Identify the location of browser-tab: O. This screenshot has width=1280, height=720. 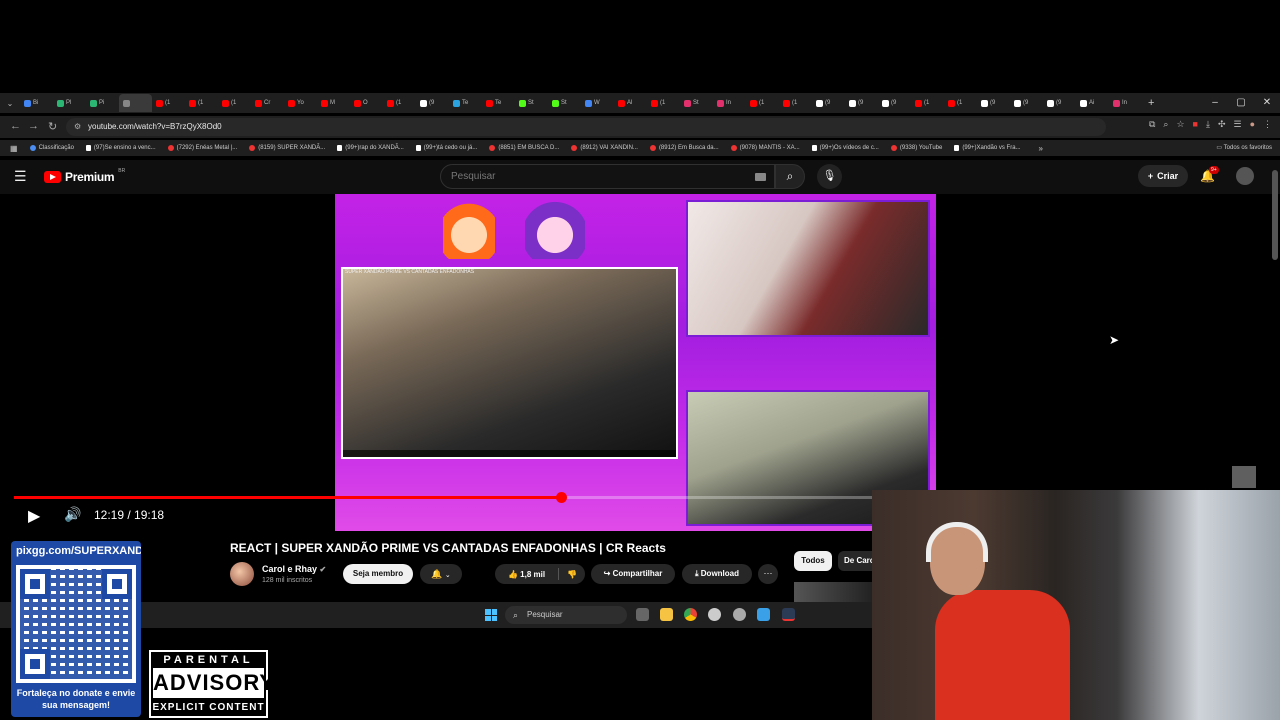
(366, 103).